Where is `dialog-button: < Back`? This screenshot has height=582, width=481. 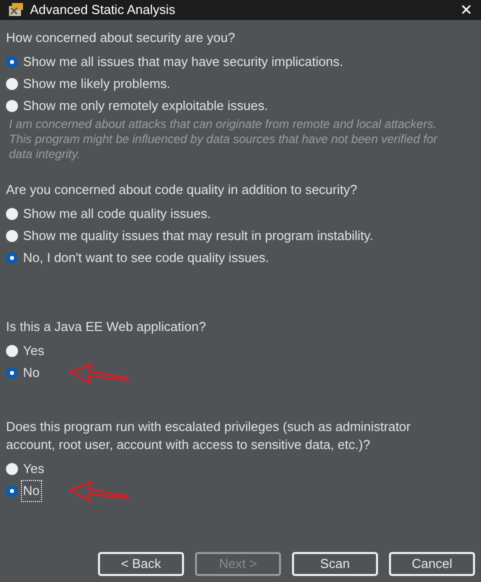
dialog-button: < Back is located at coordinates (141, 564).